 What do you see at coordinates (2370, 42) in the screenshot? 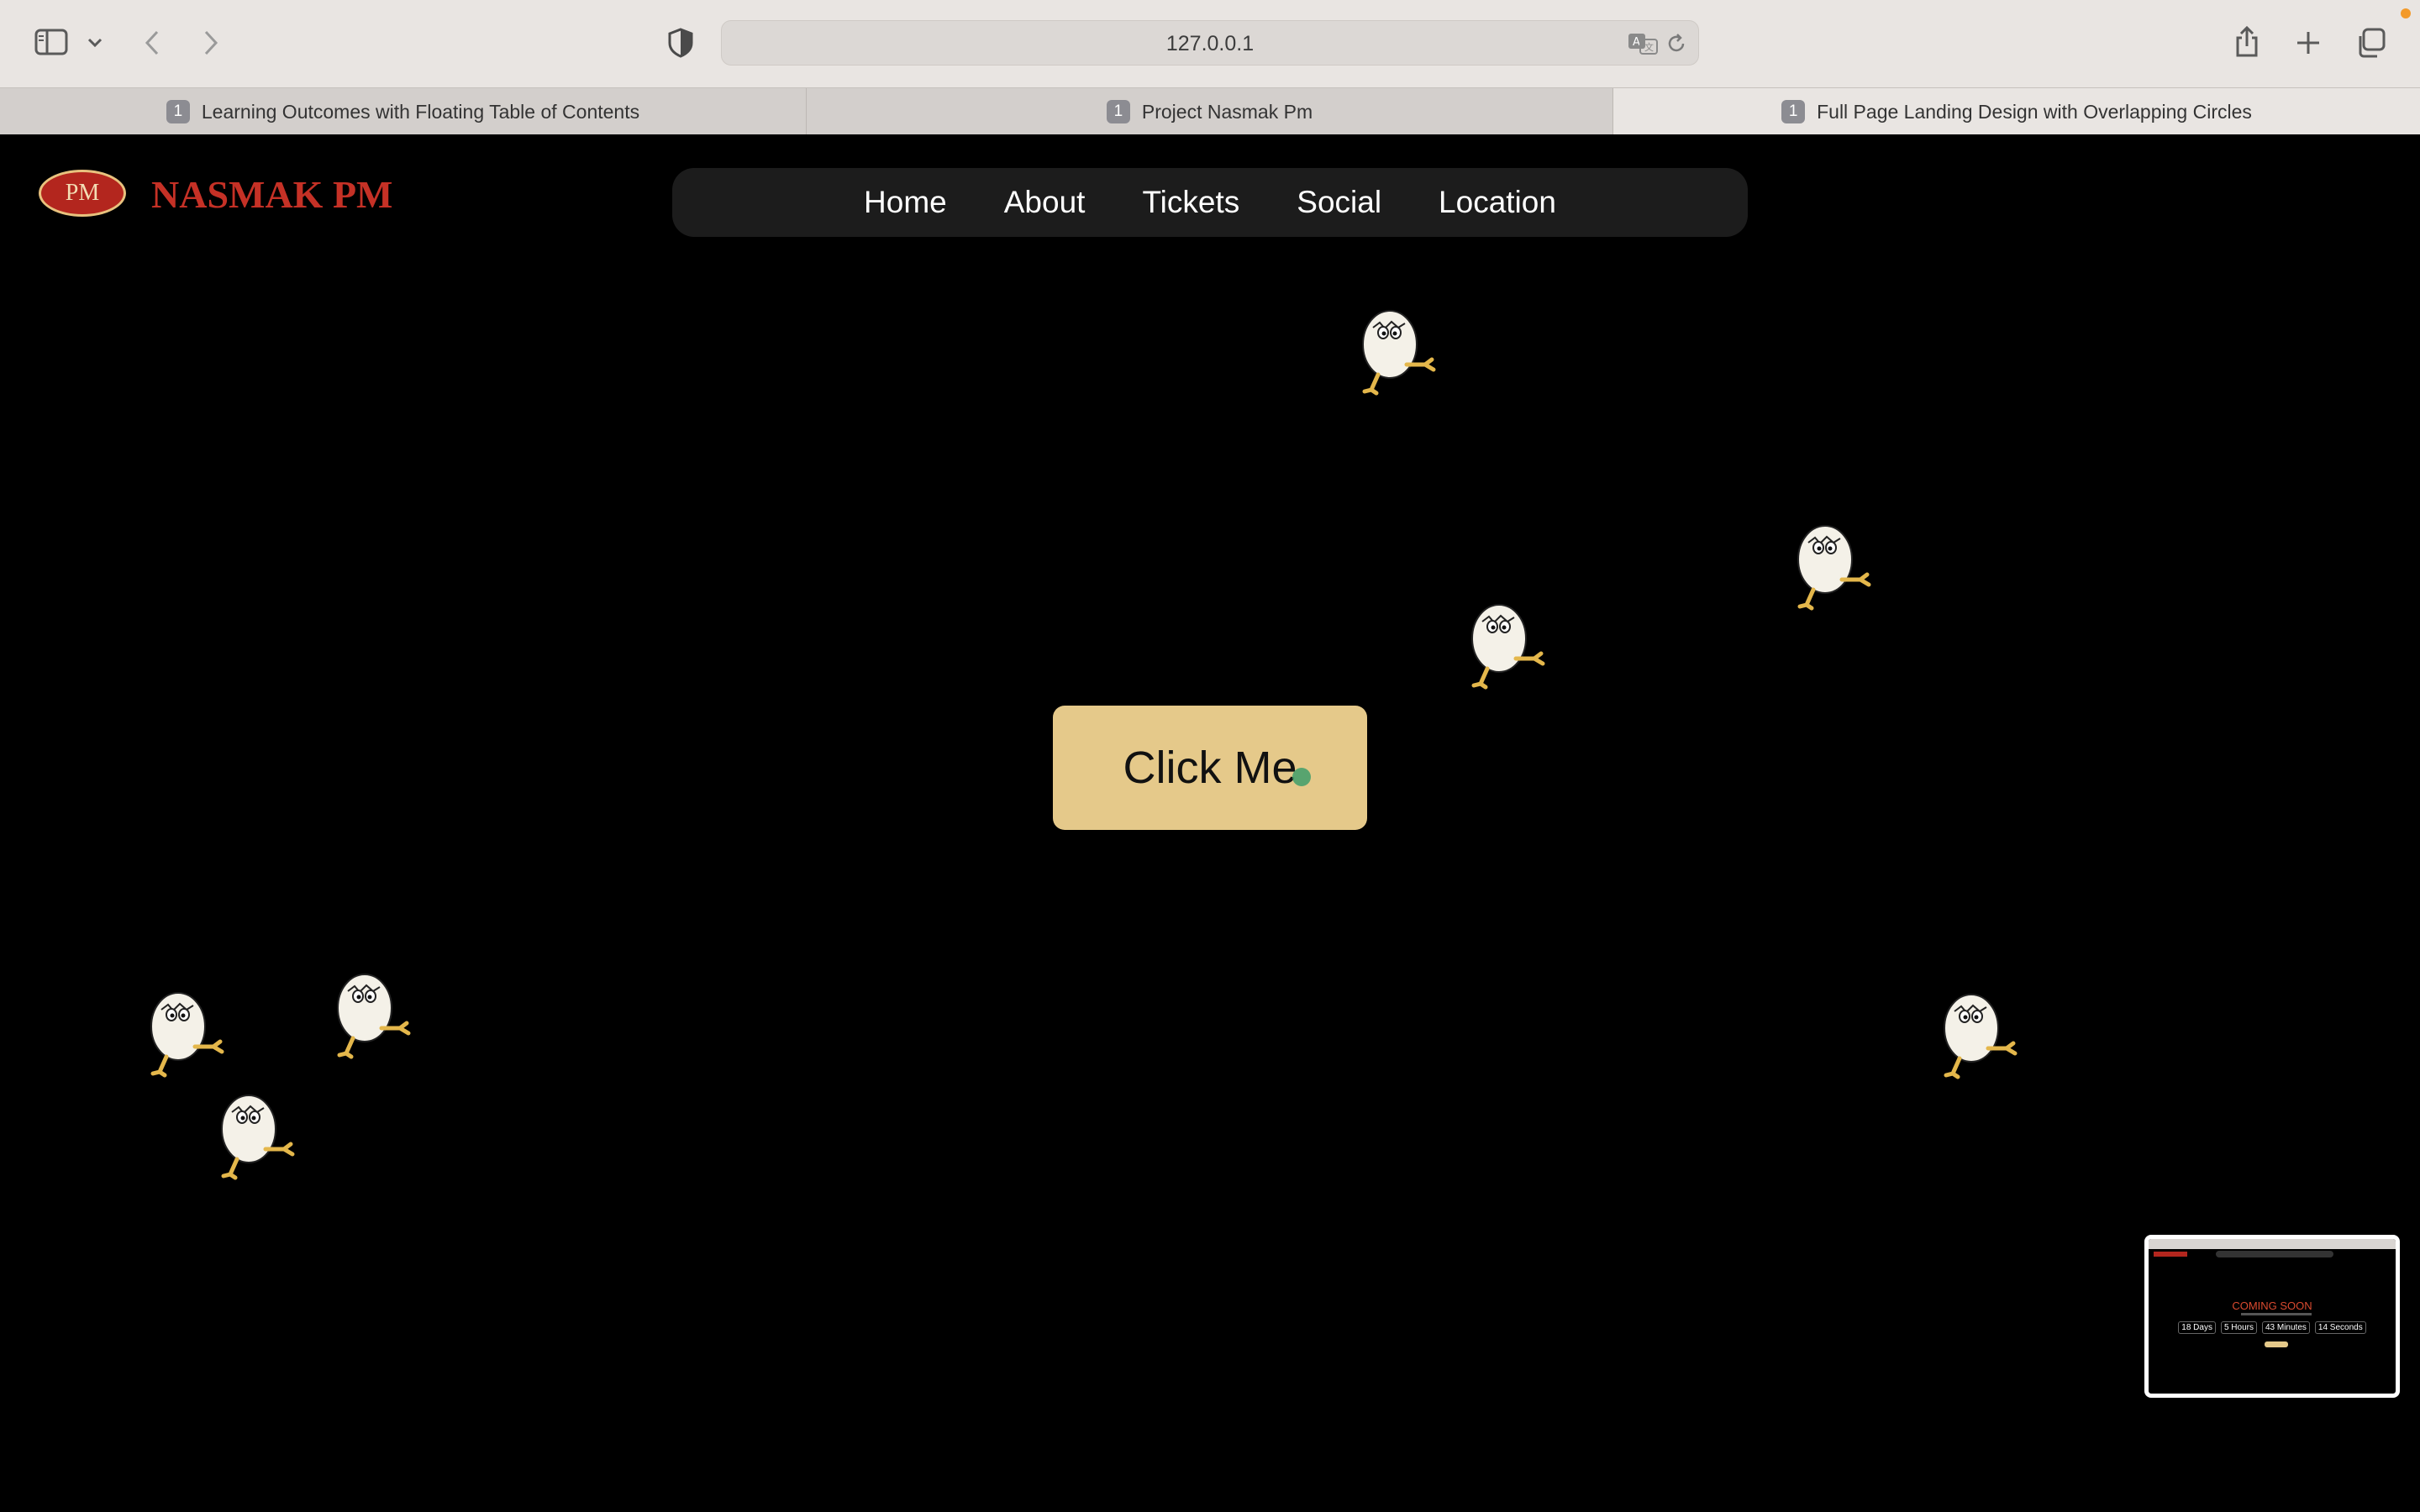
I see `tabs-overview-icon` at bounding box center [2370, 42].